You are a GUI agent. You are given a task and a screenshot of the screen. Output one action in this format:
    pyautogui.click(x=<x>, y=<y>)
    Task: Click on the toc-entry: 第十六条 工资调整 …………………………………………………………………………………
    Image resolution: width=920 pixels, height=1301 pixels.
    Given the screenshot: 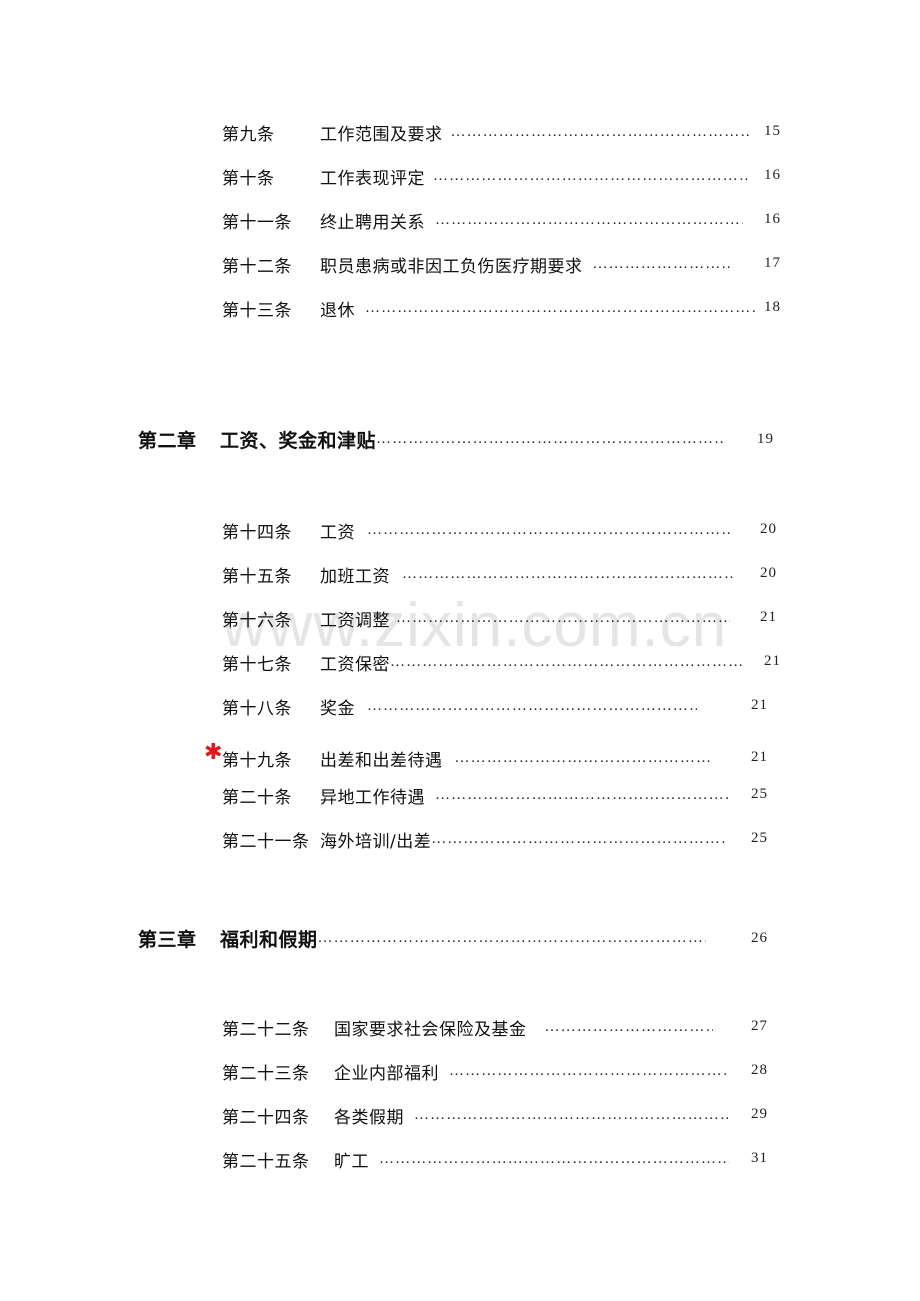 What is the action you would take?
    pyautogui.click(x=476, y=618)
    